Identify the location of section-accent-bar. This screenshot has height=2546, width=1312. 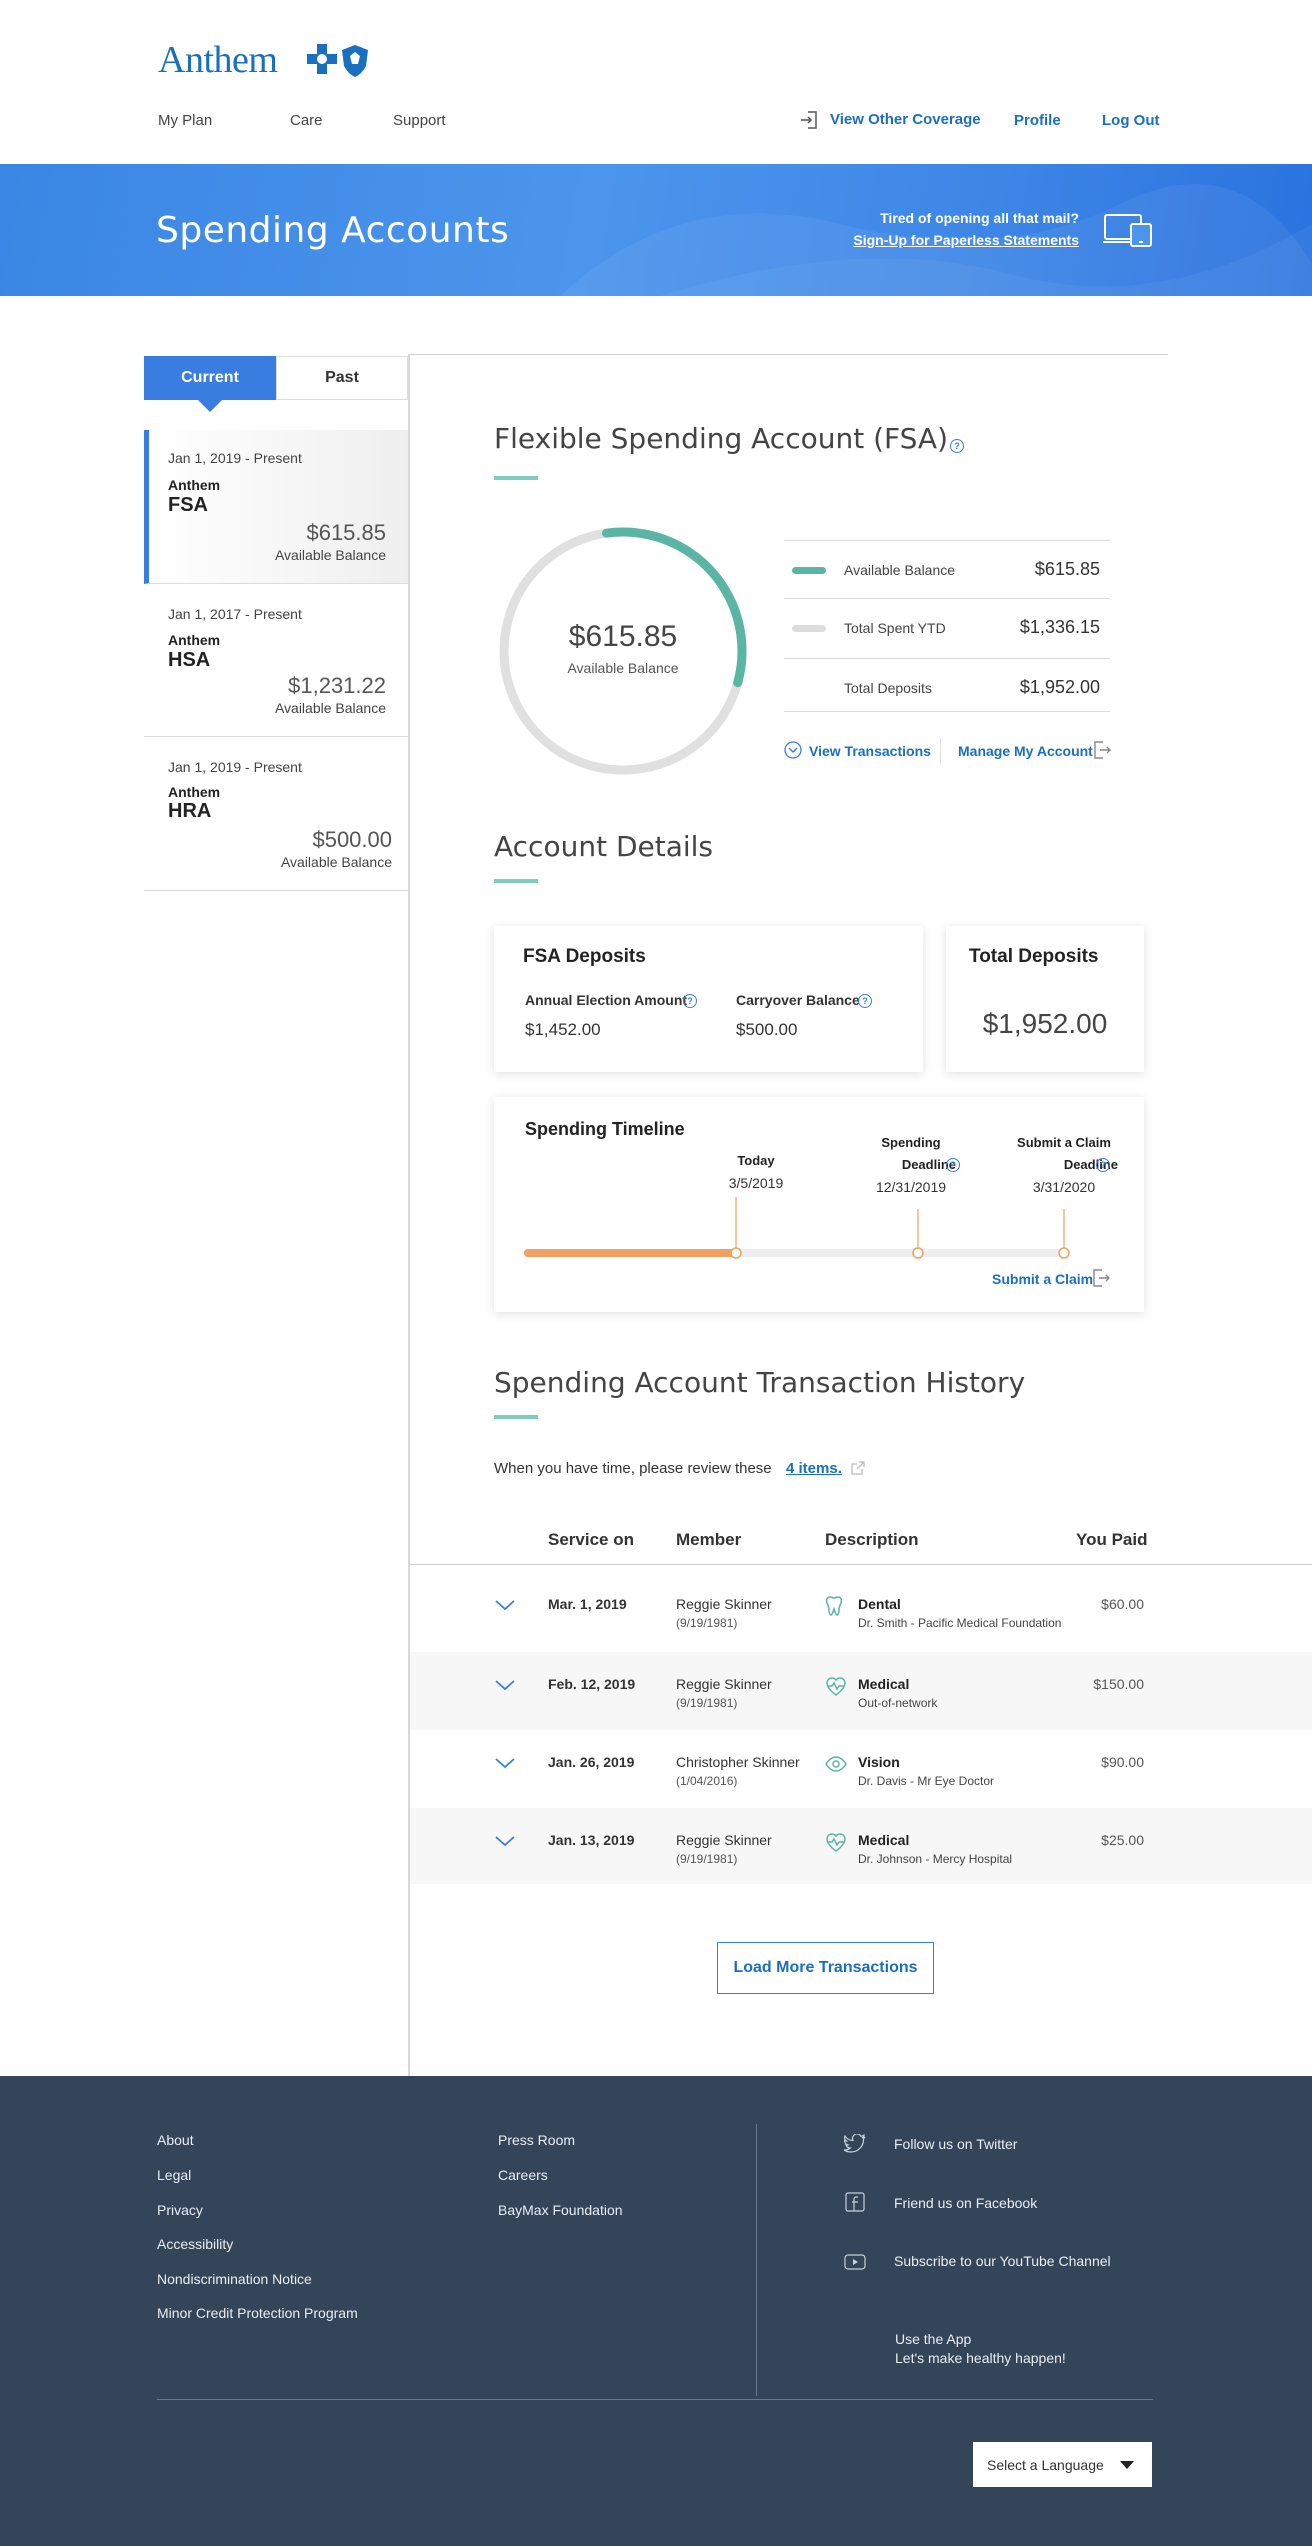
(516, 478).